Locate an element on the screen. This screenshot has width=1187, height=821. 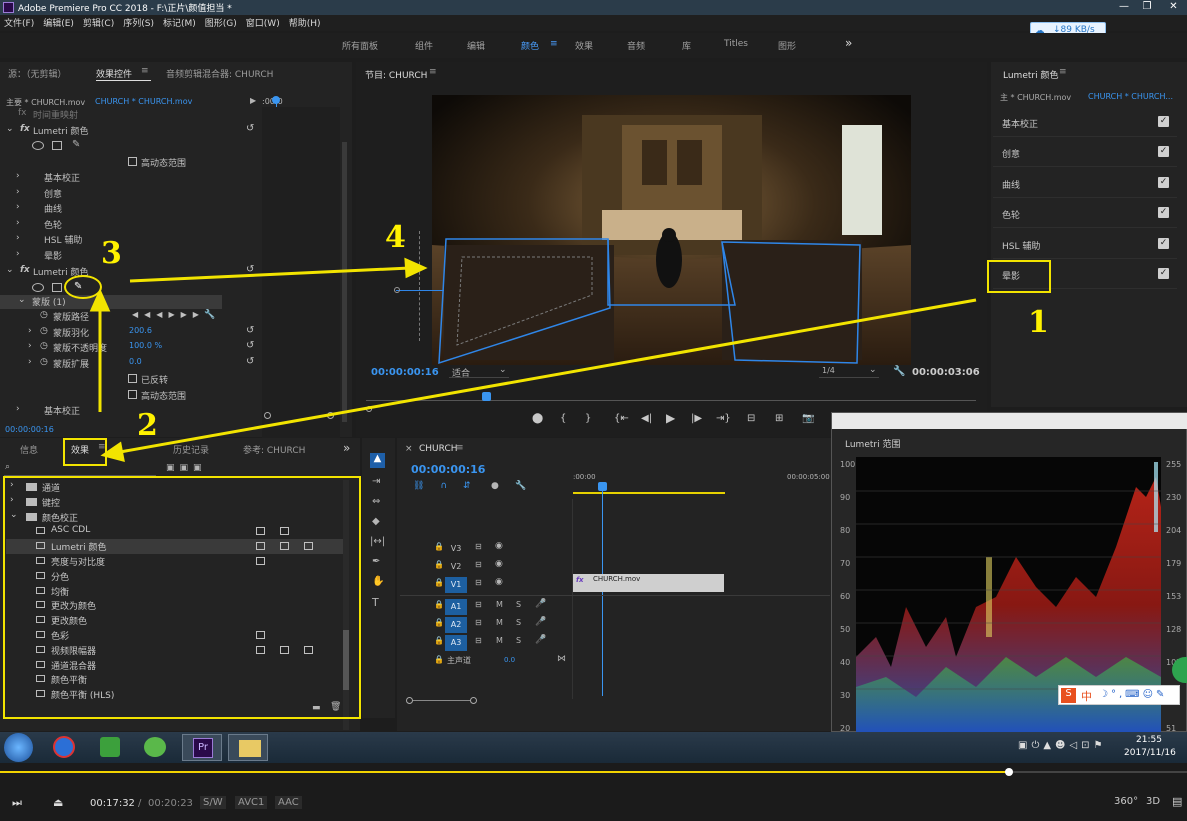
app-taskbar-icon is located at coordinates (110, 747).